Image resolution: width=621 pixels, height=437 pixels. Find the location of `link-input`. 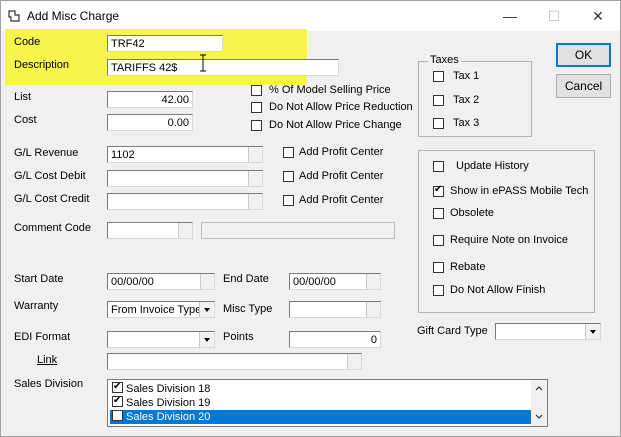

link-input is located at coordinates (234, 361).